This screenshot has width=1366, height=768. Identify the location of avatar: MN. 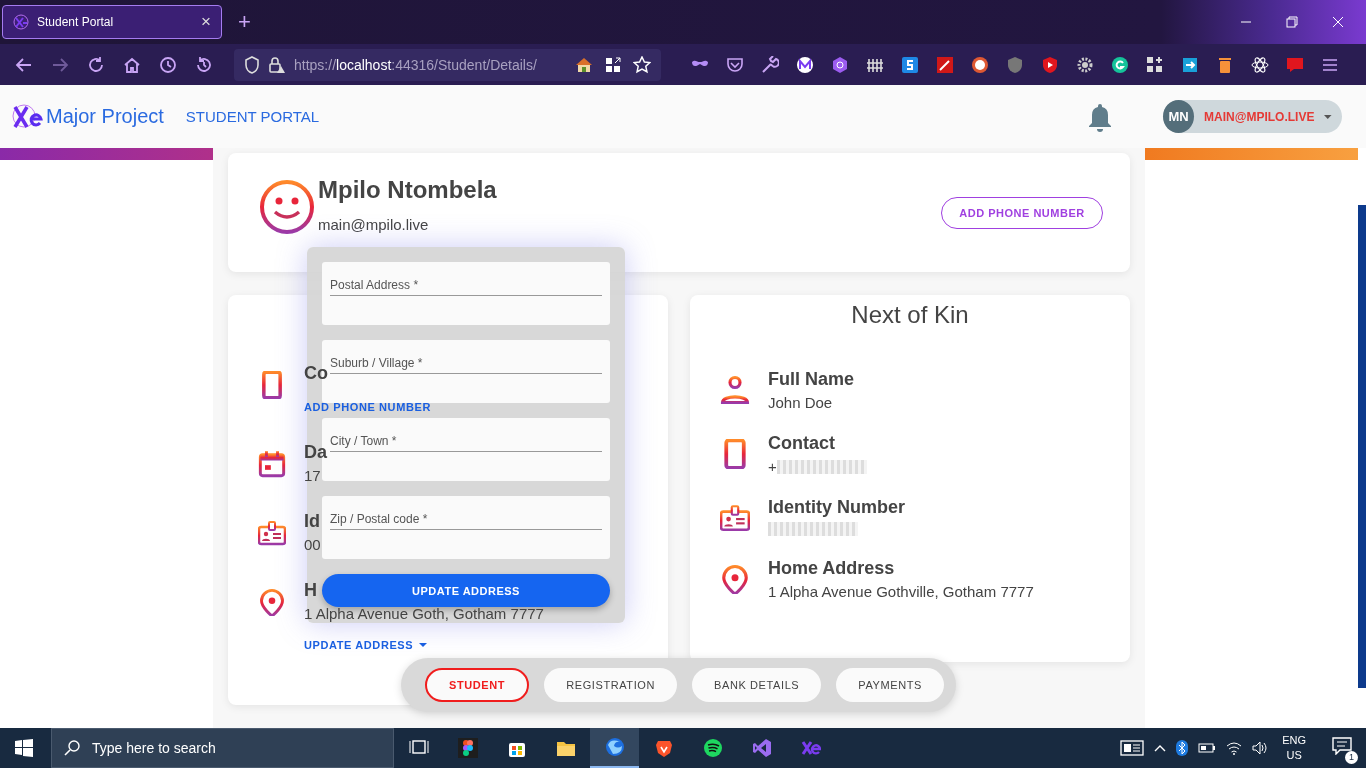
(1179, 116).